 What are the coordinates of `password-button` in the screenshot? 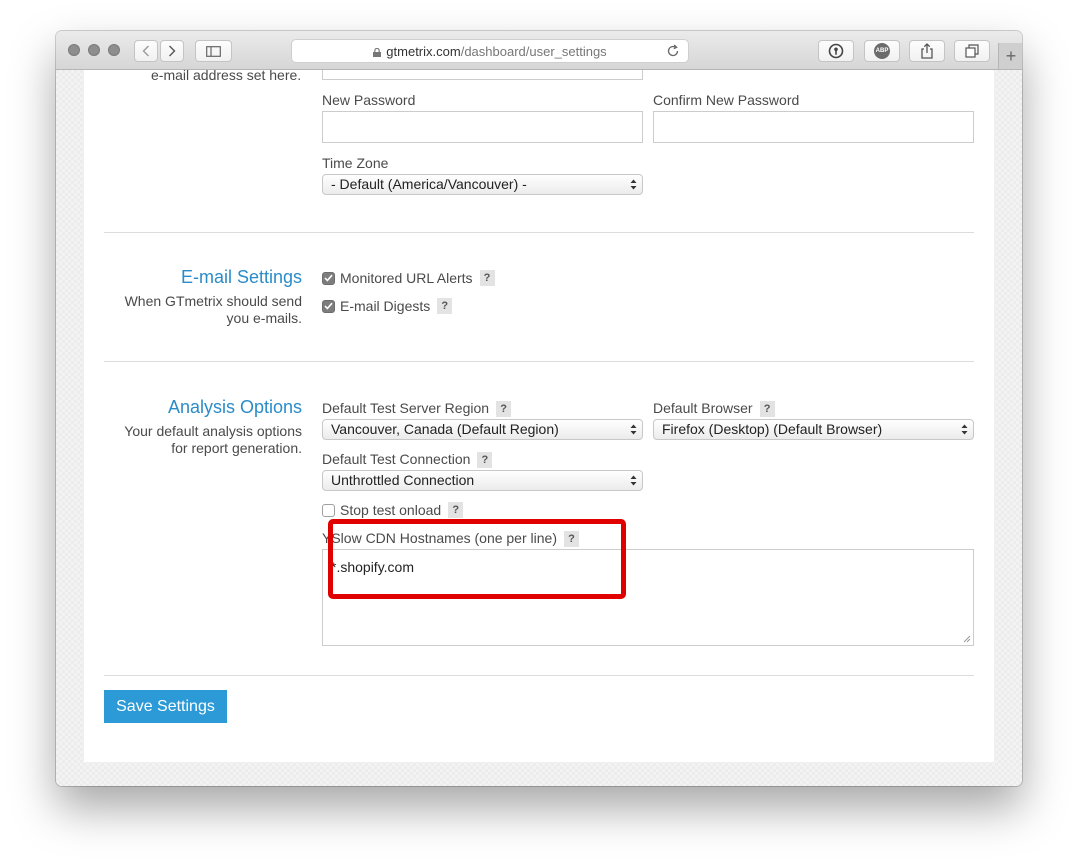 It's located at (836, 51).